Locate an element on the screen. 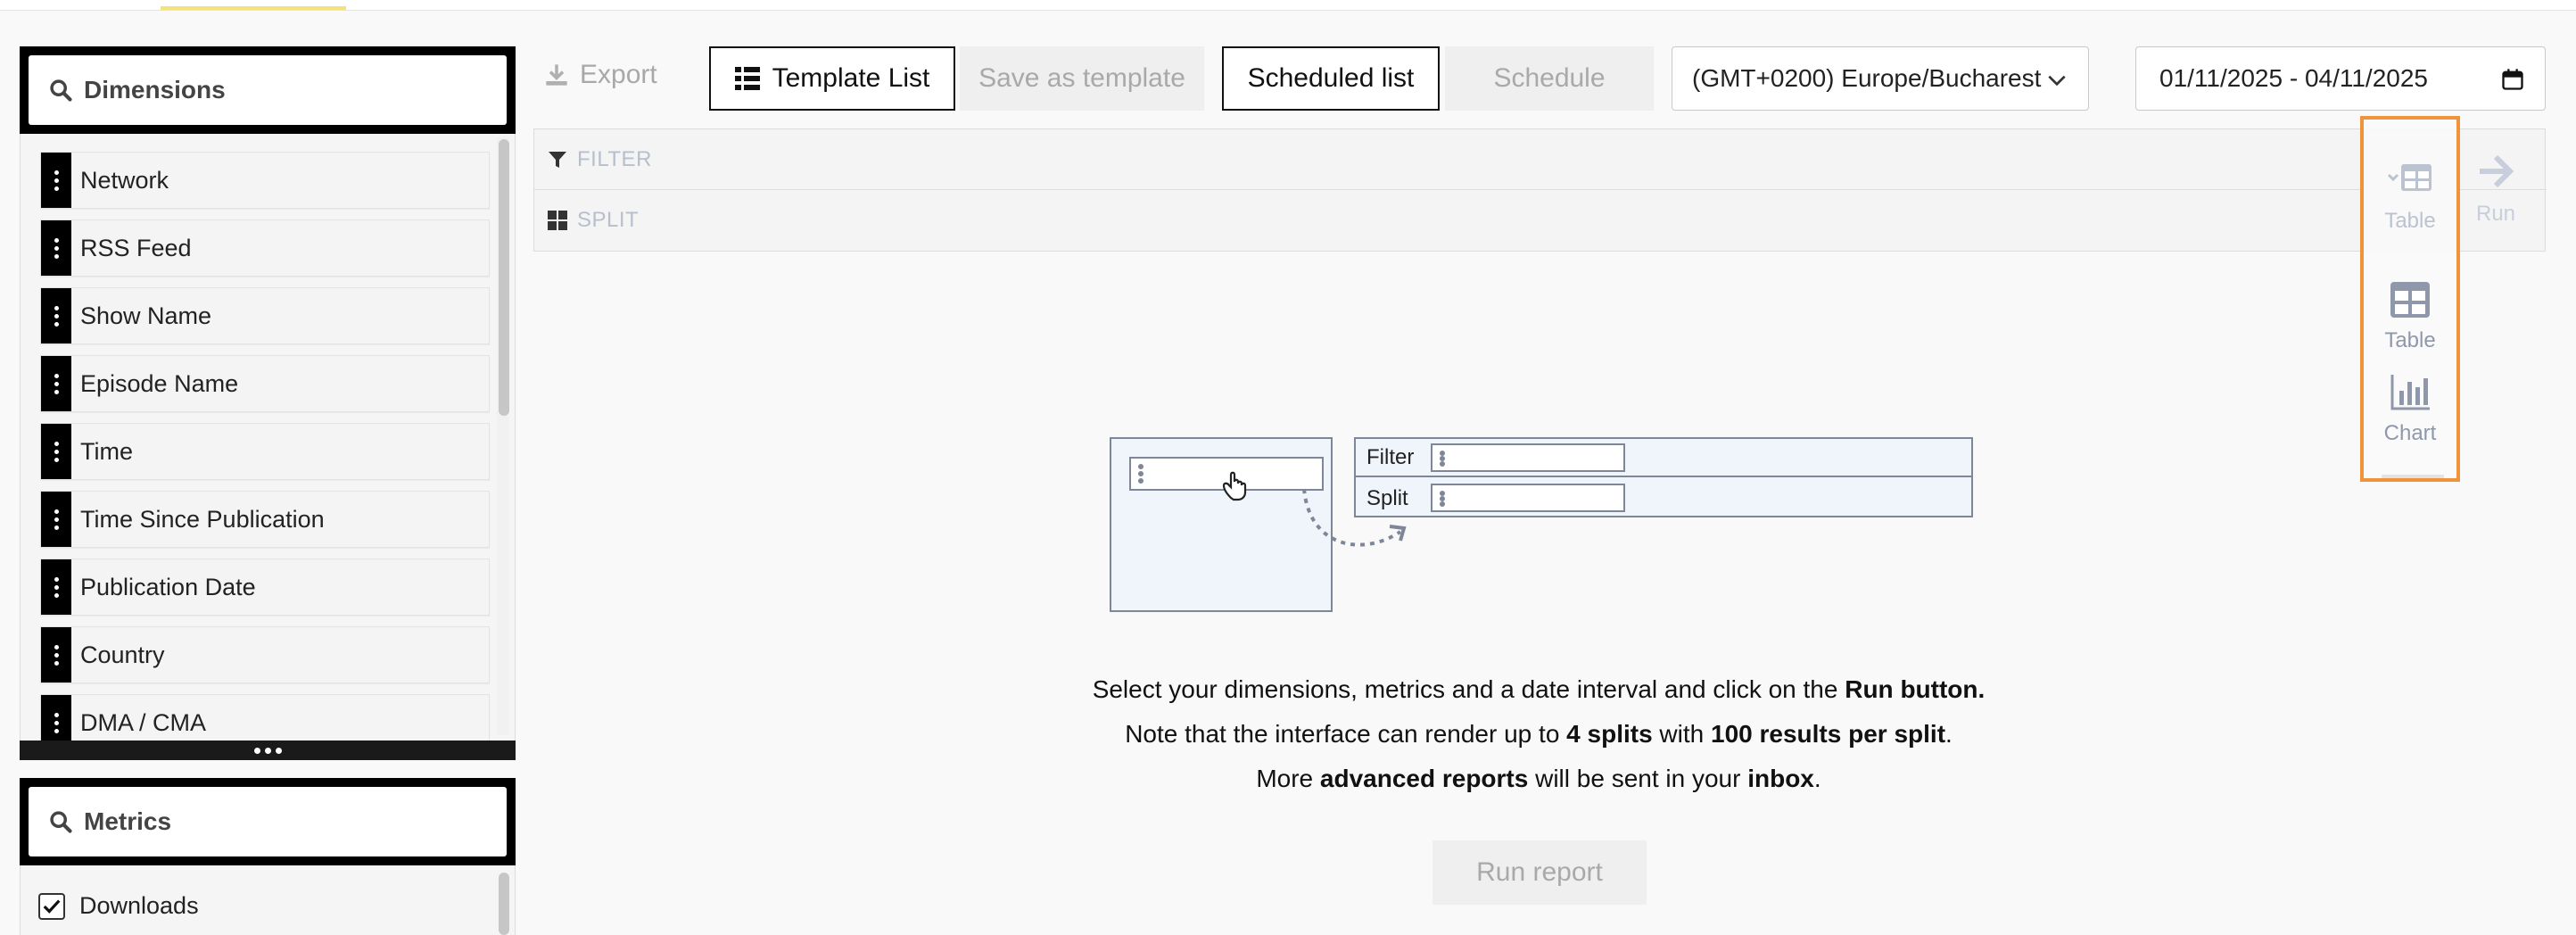  dimension-label: Time Since Publication is located at coordinates (203, 519).